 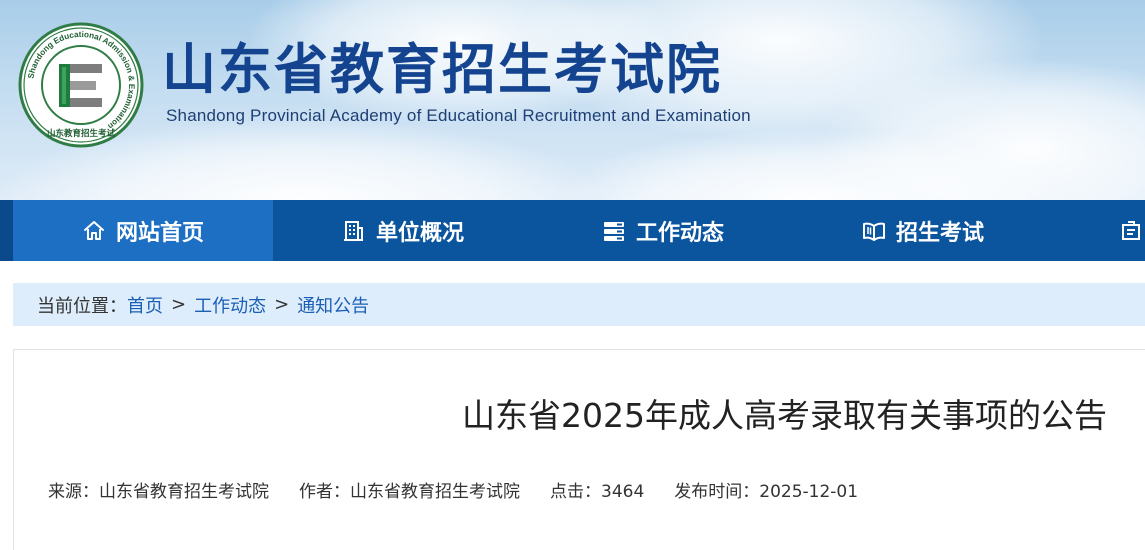 What do you see at coordinates (873, 231) in the screenshot?
I see `book-icon` at bounding box center [873, 231].